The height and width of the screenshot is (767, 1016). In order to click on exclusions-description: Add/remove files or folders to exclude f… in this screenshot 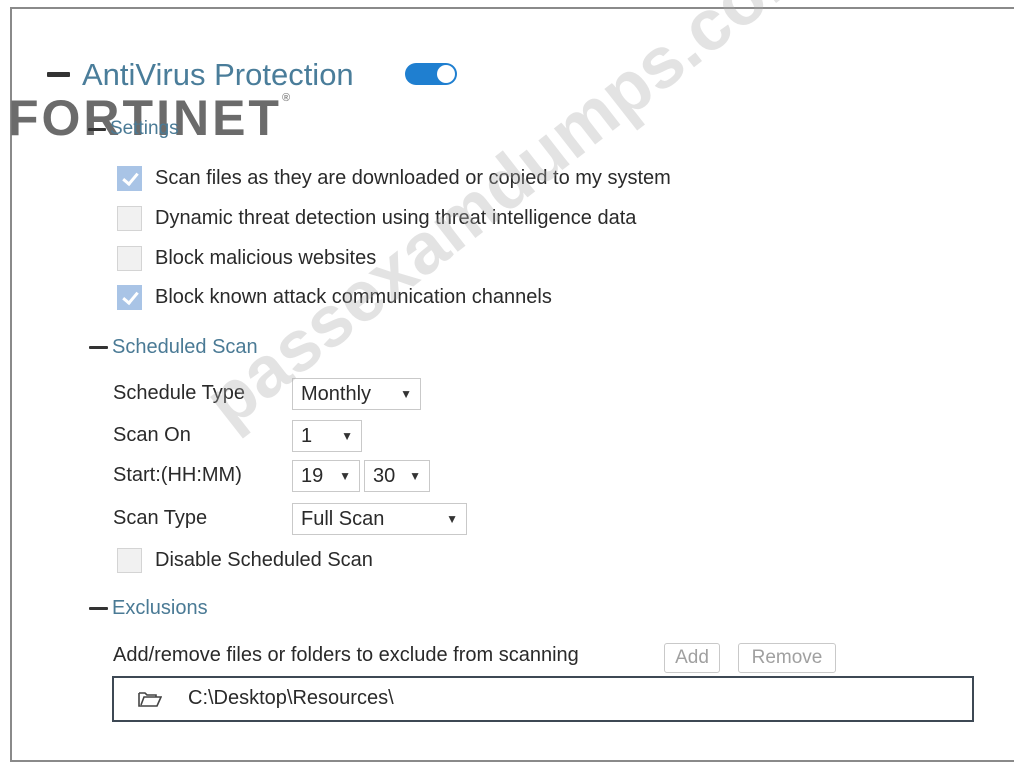, I will do `click(346, 655)`.